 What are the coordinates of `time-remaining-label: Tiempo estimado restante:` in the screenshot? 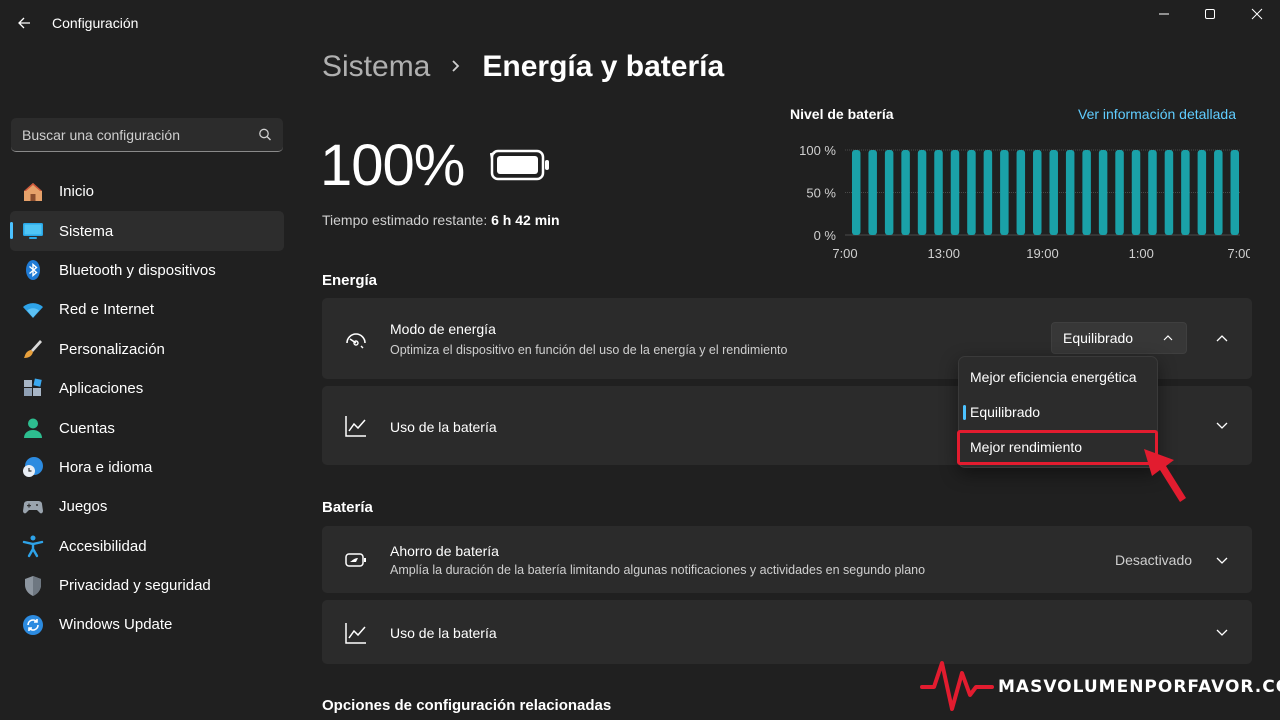 It's located at (405, 220).